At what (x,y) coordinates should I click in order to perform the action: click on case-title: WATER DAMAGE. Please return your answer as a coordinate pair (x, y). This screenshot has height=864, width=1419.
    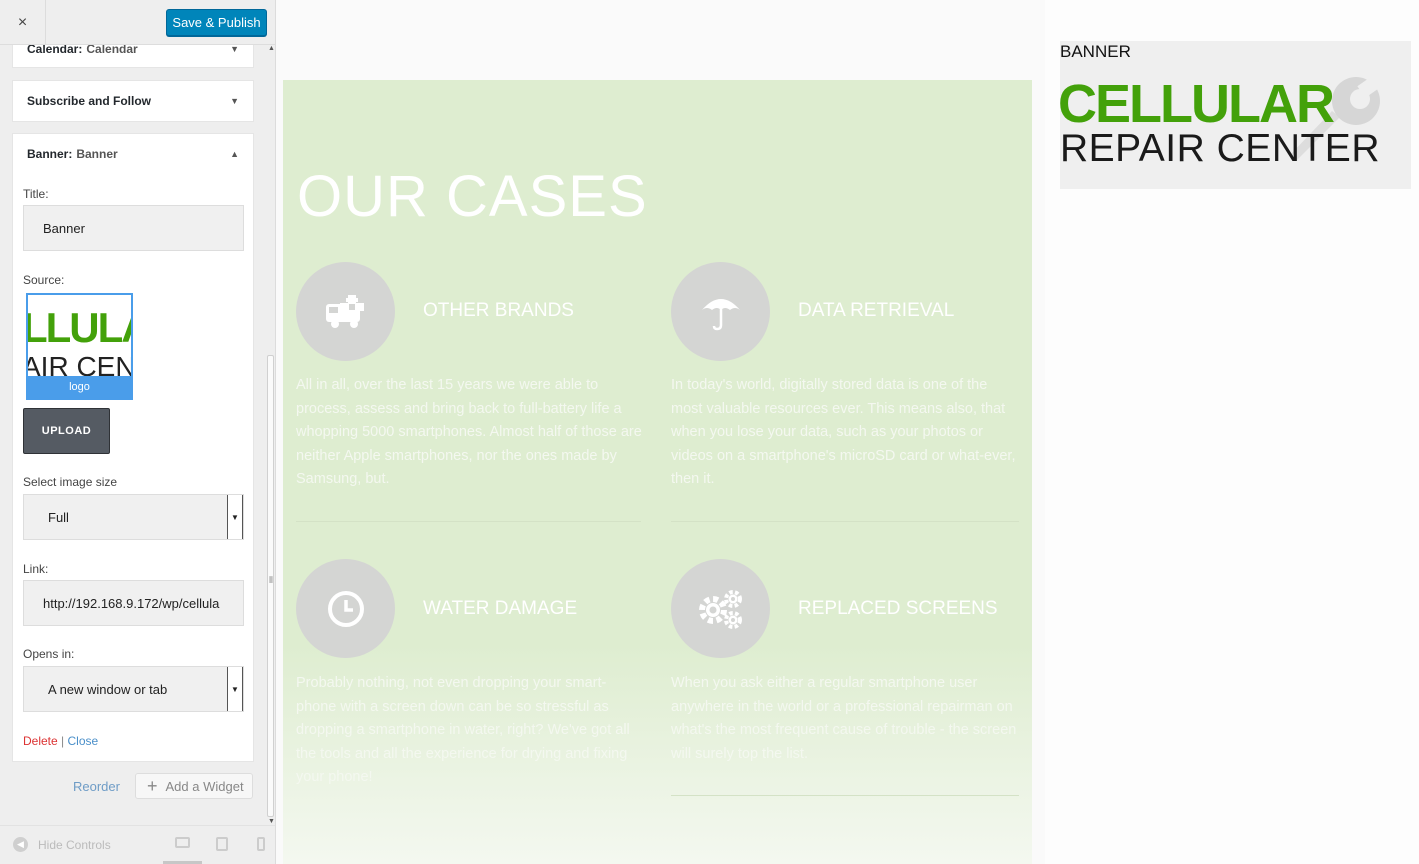
    Looking at the image, I should click on (500, 608).